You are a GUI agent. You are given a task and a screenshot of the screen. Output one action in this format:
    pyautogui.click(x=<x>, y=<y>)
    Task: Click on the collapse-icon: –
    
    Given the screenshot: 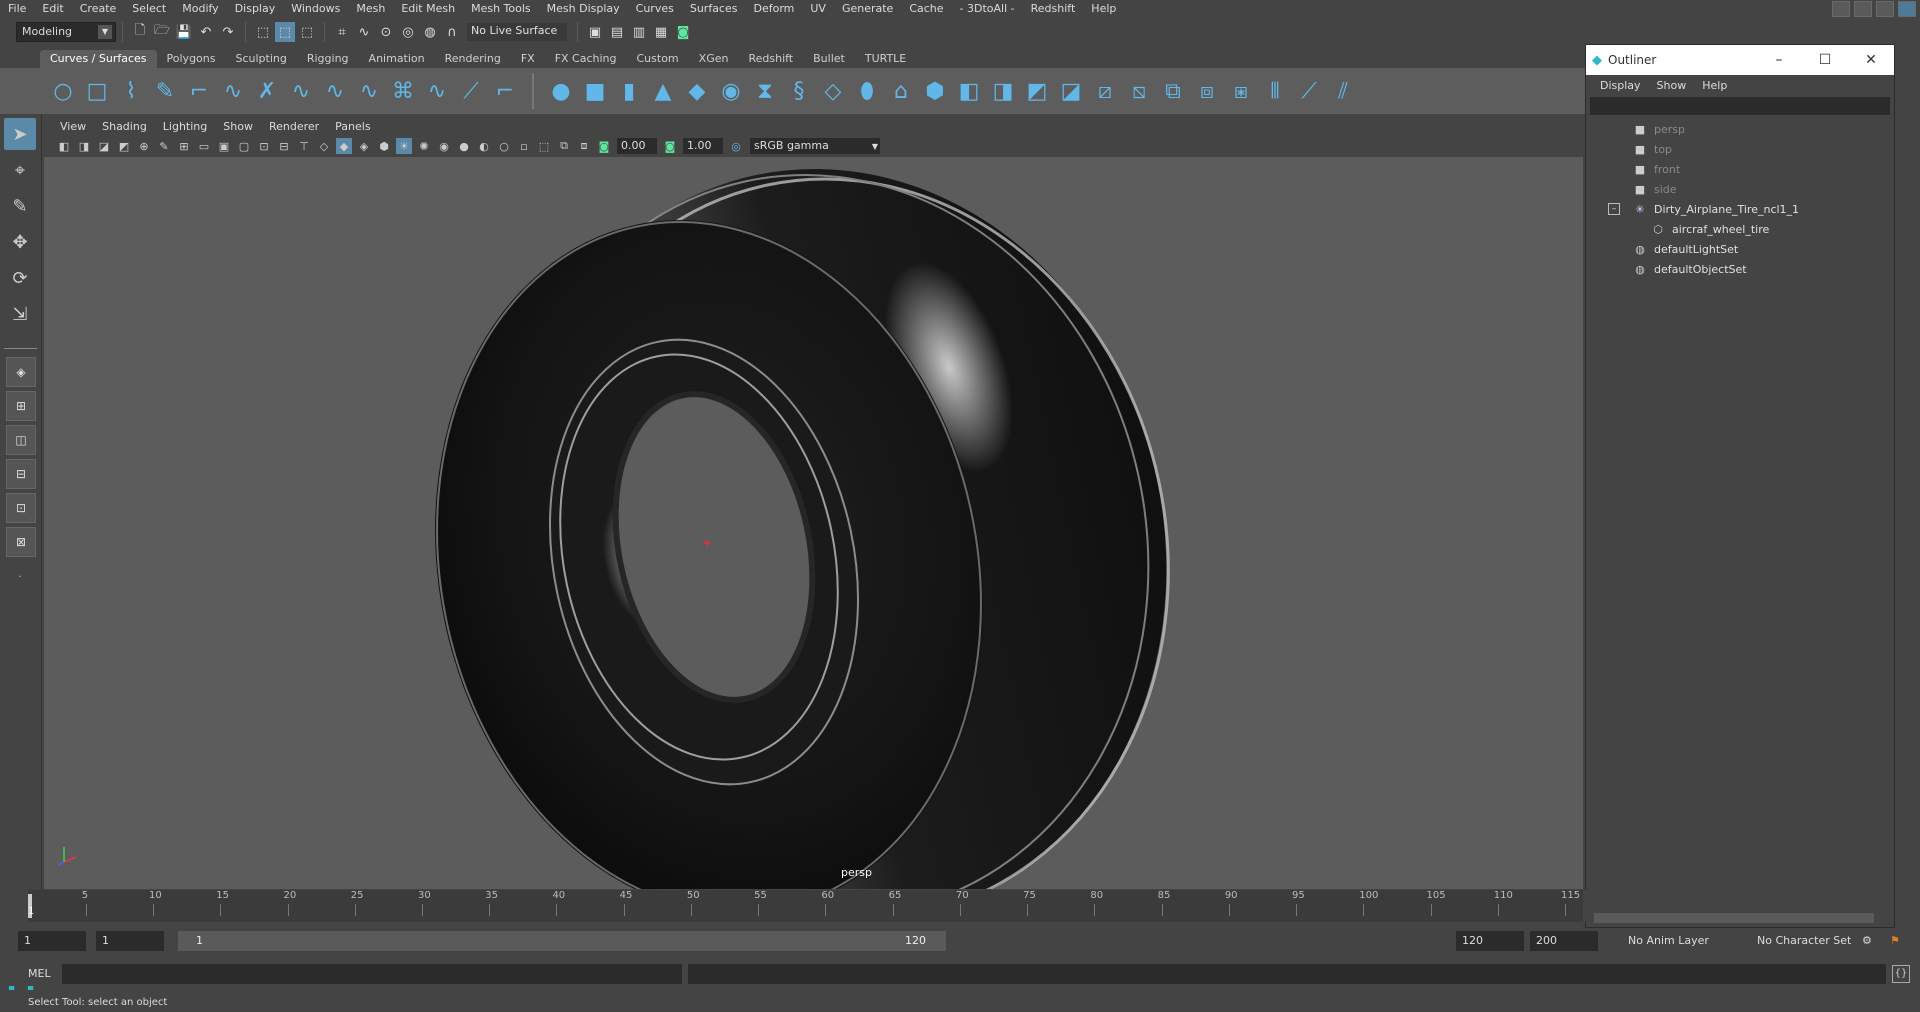 What is the action you would take?
    pyautogui.click(x=1614, y=209)
    